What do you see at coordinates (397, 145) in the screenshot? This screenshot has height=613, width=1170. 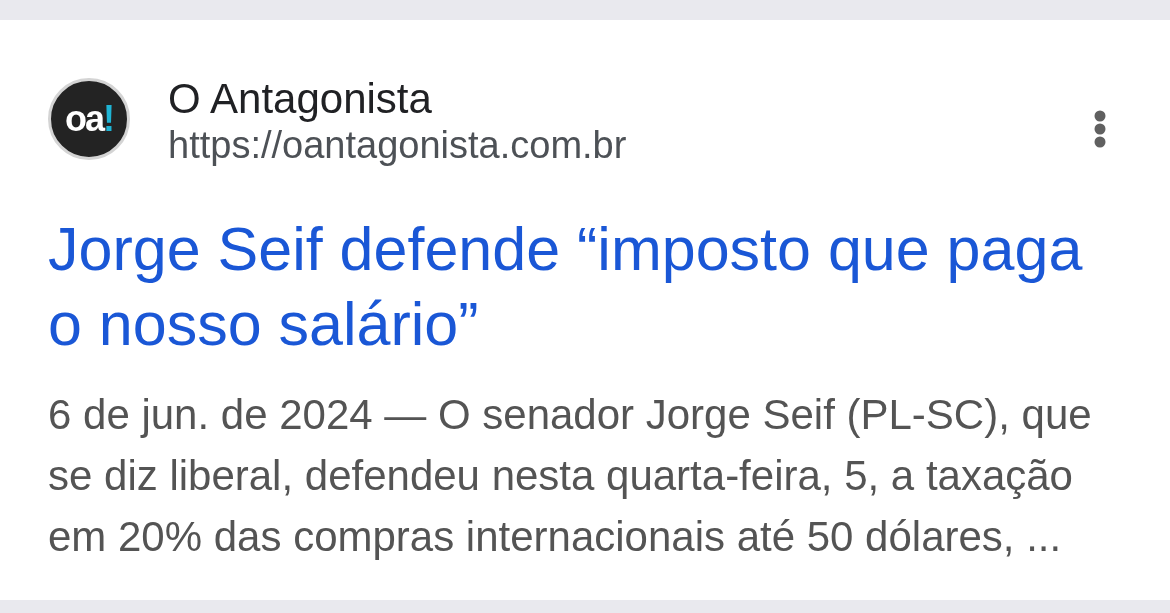 I see `site-url: https://oantagonista.com.br` at bounding box center [397, 145].